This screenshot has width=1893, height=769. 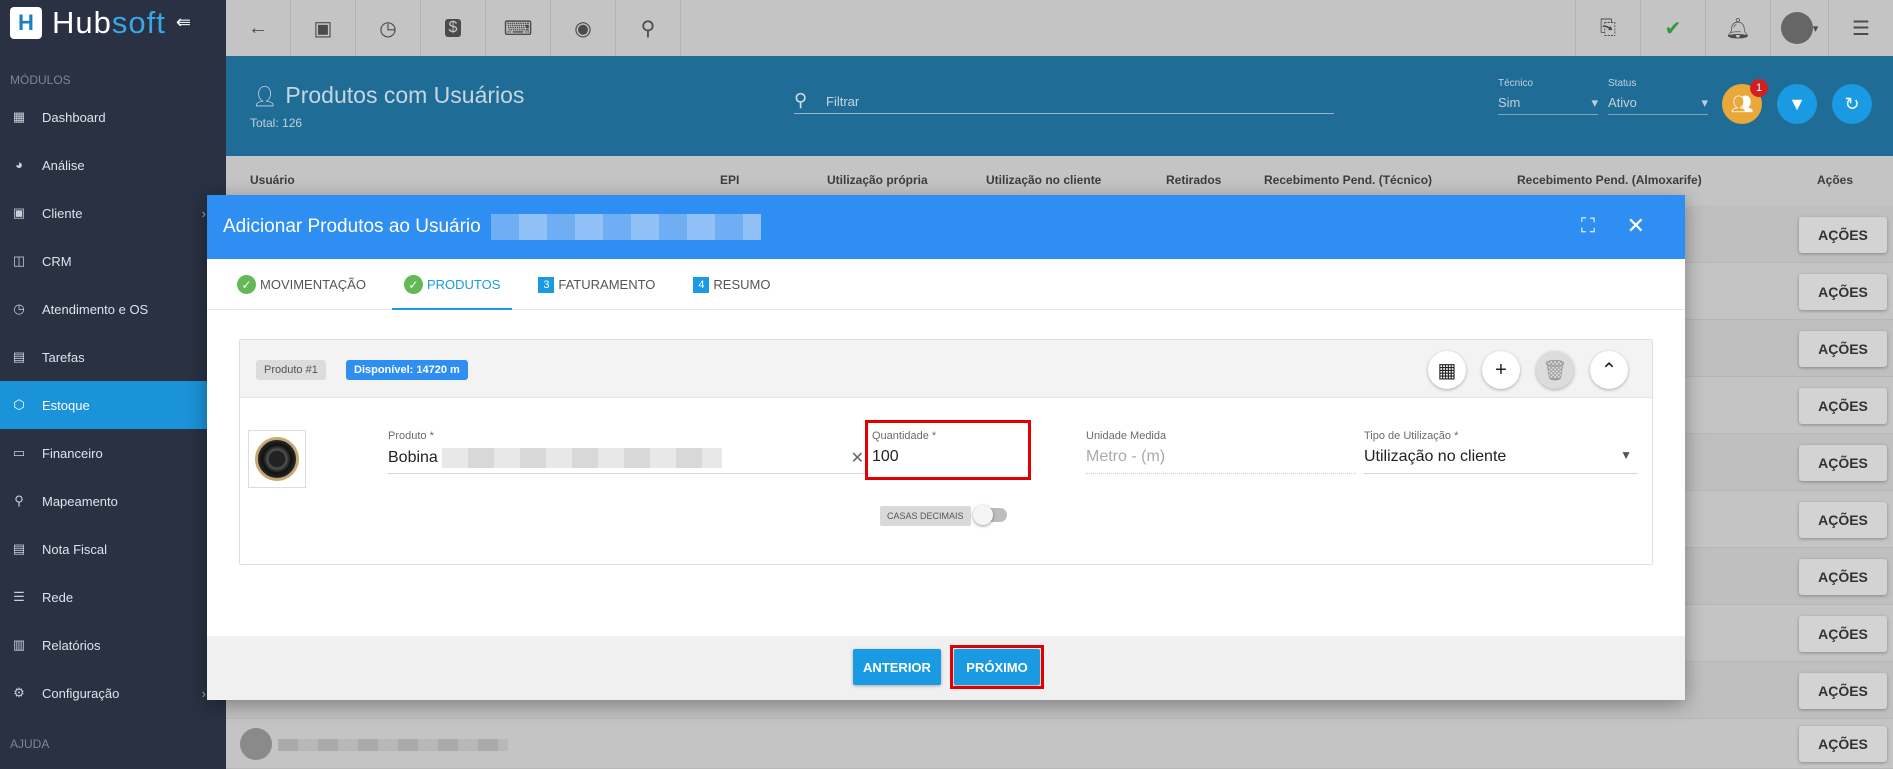 I want to click on unidade-label: Unidade Medida, so click(x=1126, y=436).